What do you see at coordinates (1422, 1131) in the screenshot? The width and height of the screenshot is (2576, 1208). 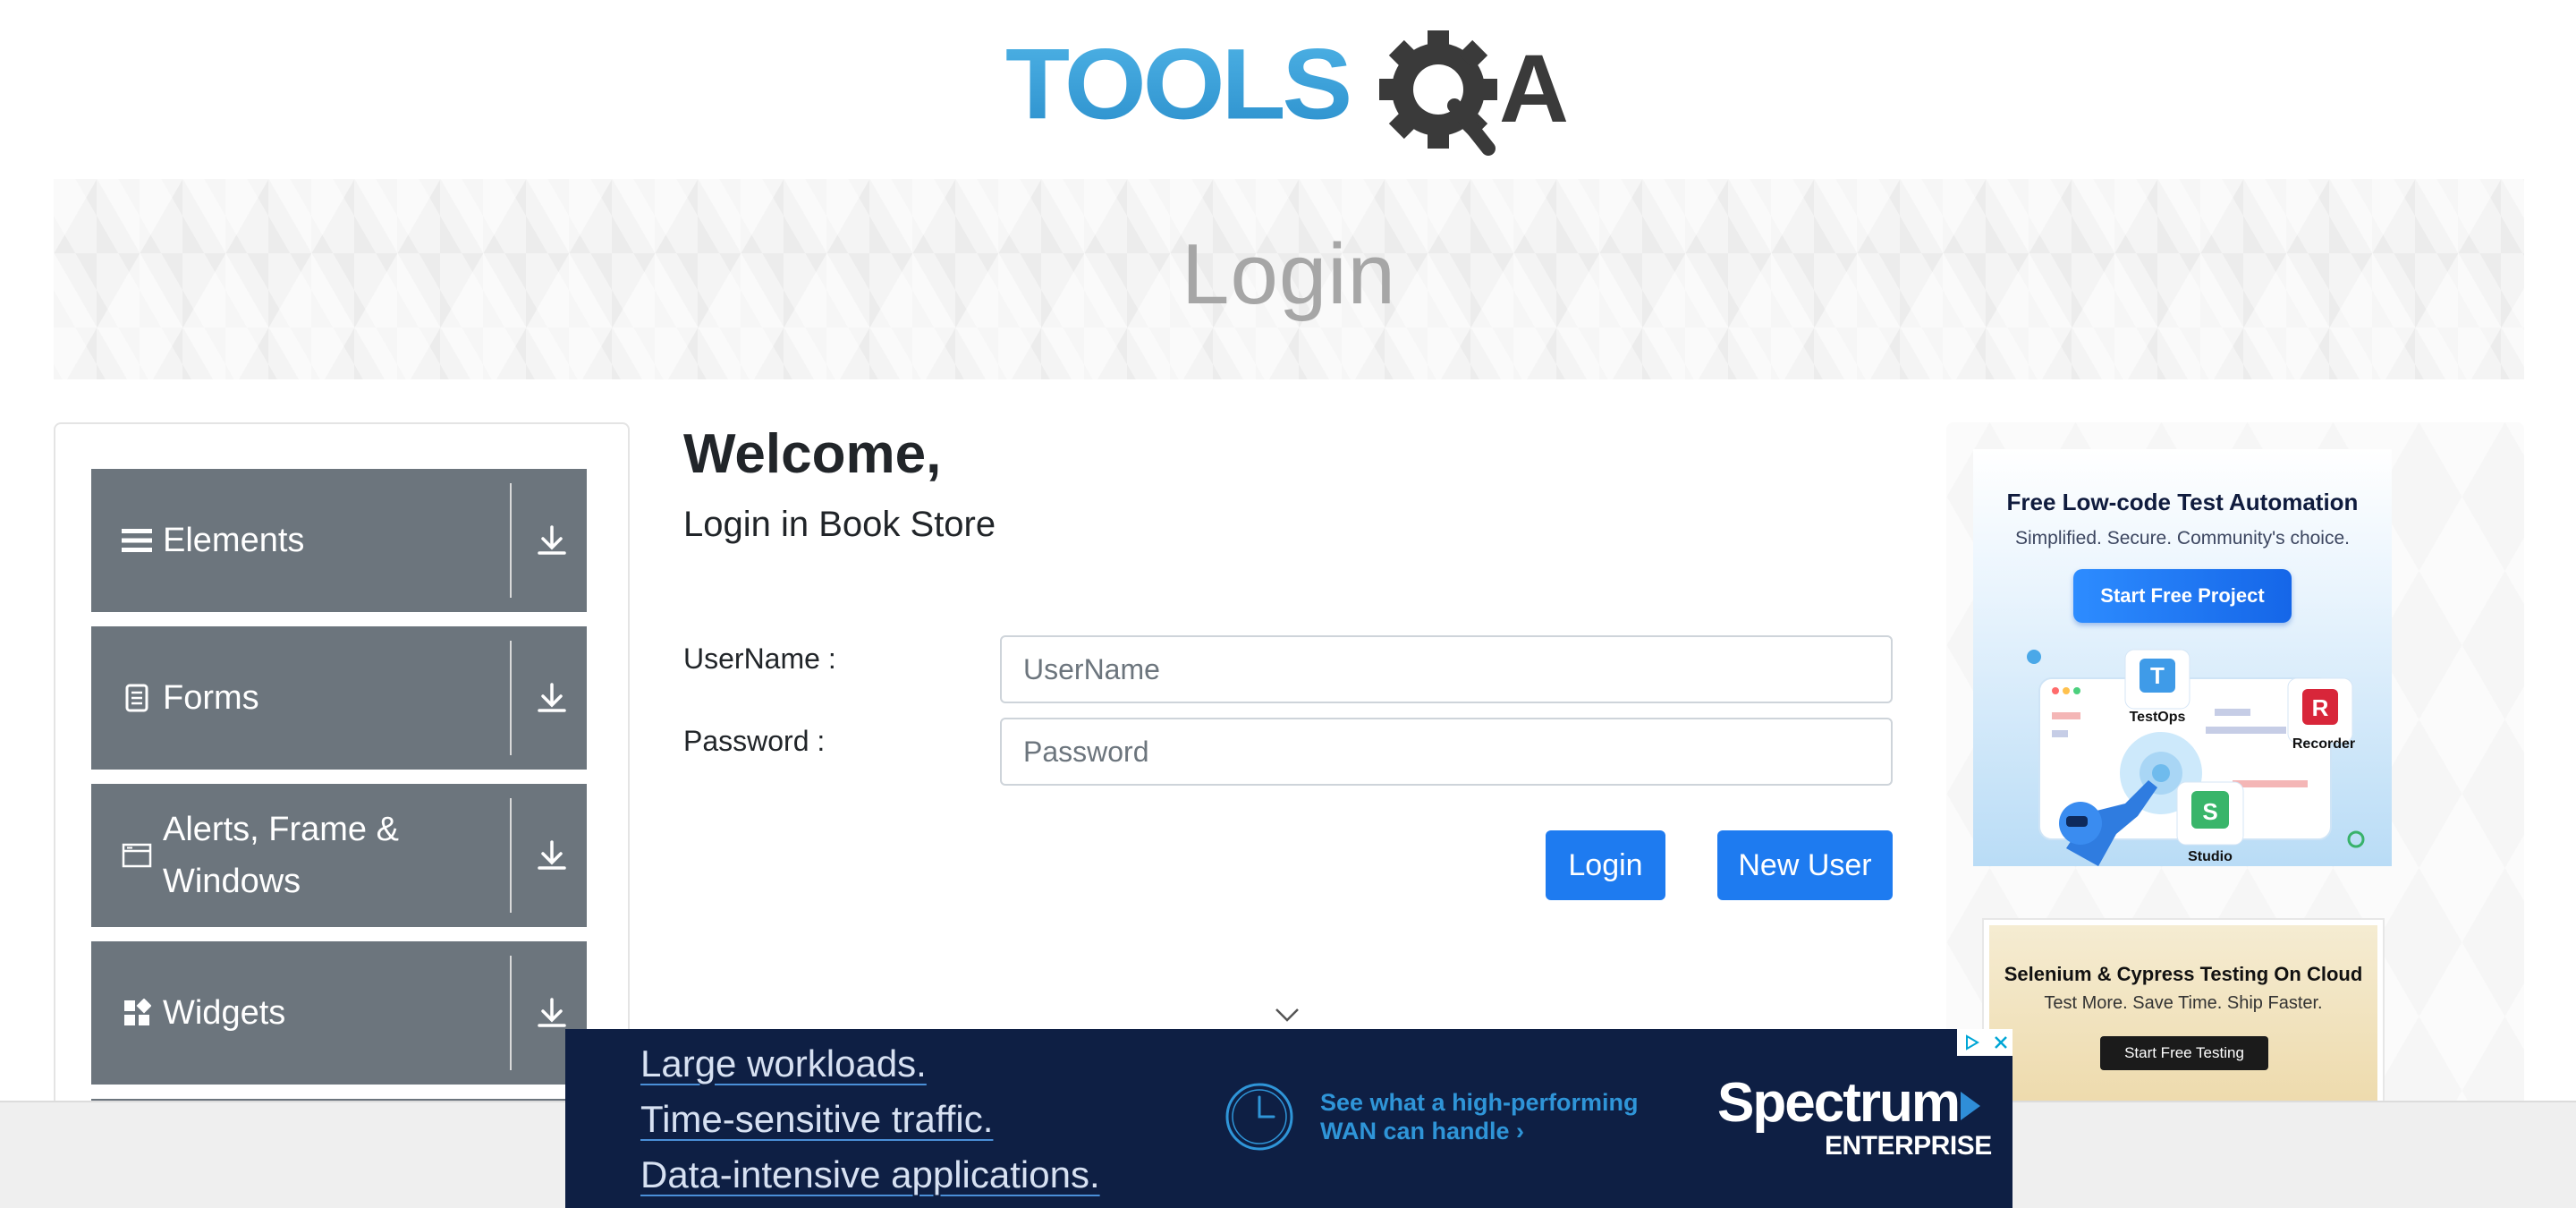 I see `ad-cta-line: WAN can handle ›` at bounding box center [1422, 1131].